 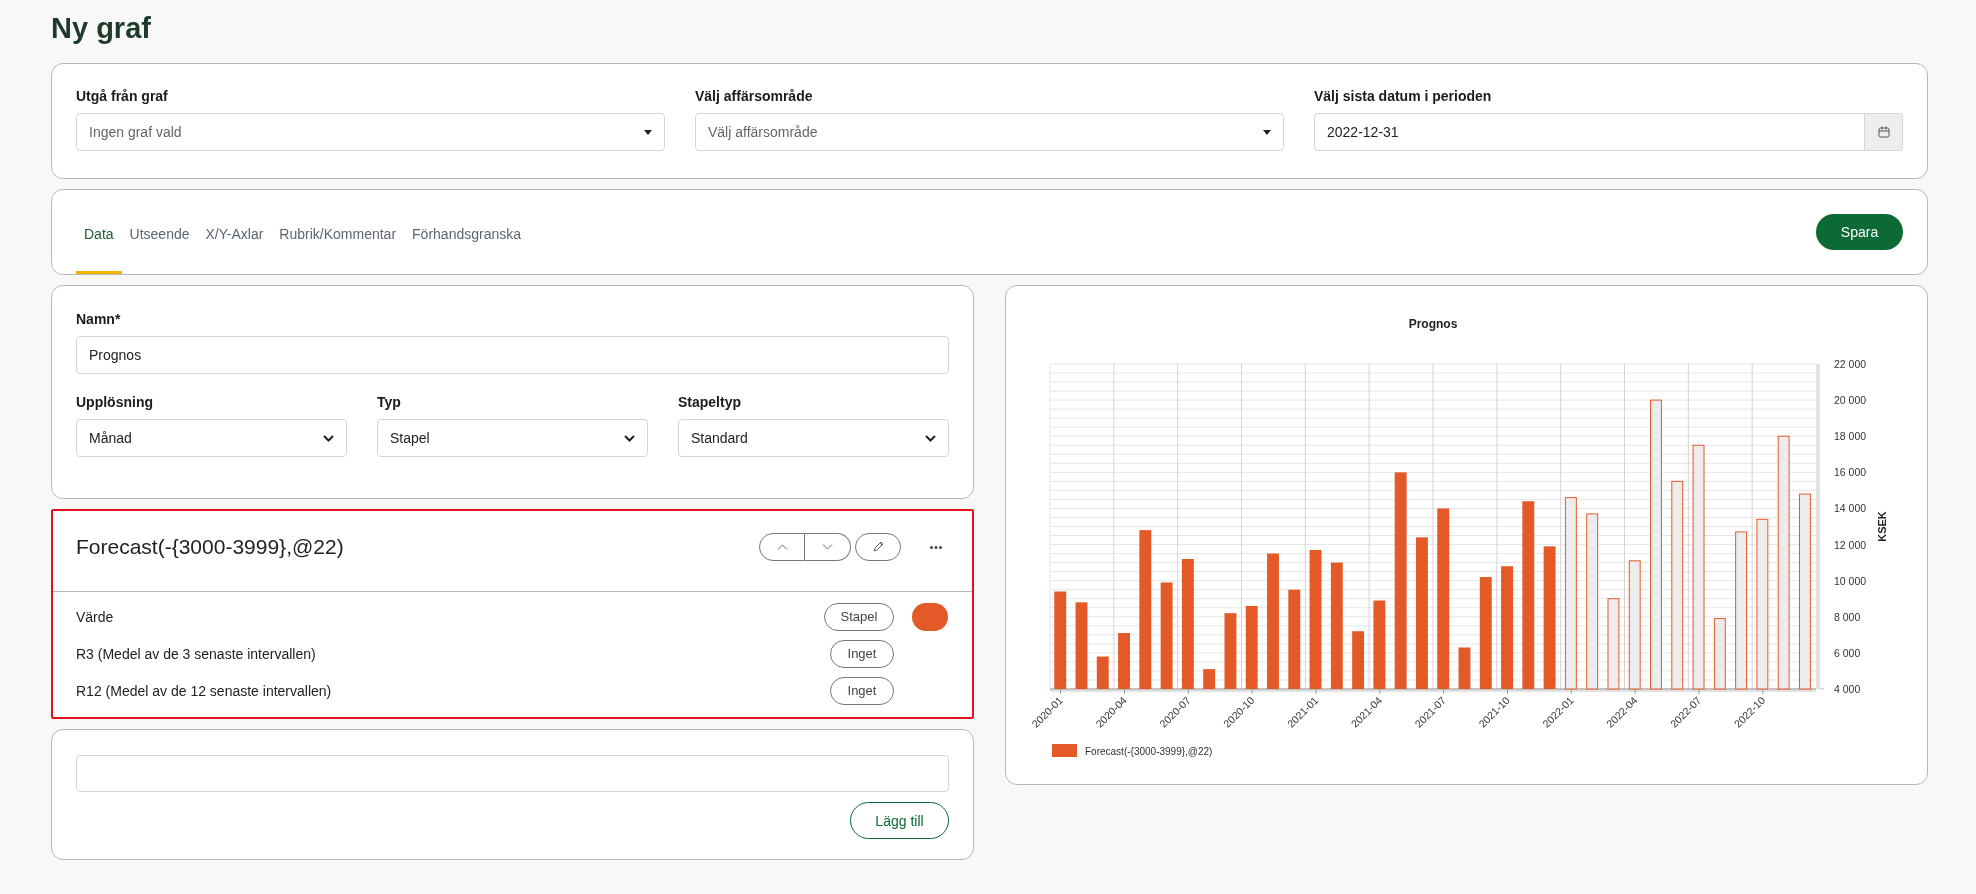 I want to click on dropdown-field: Standard, so click(x=813, y=438).